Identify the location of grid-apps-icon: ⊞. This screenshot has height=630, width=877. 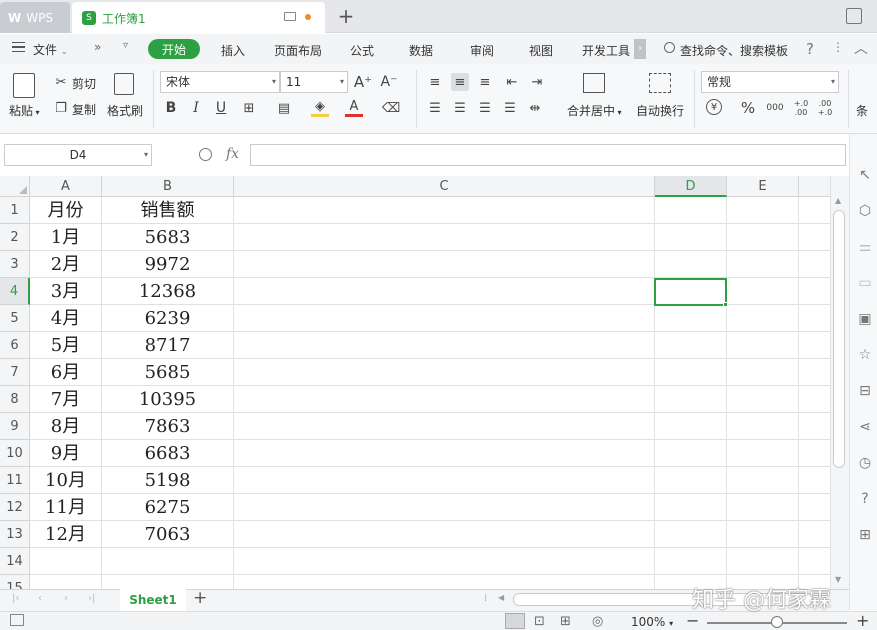
(865, 535).